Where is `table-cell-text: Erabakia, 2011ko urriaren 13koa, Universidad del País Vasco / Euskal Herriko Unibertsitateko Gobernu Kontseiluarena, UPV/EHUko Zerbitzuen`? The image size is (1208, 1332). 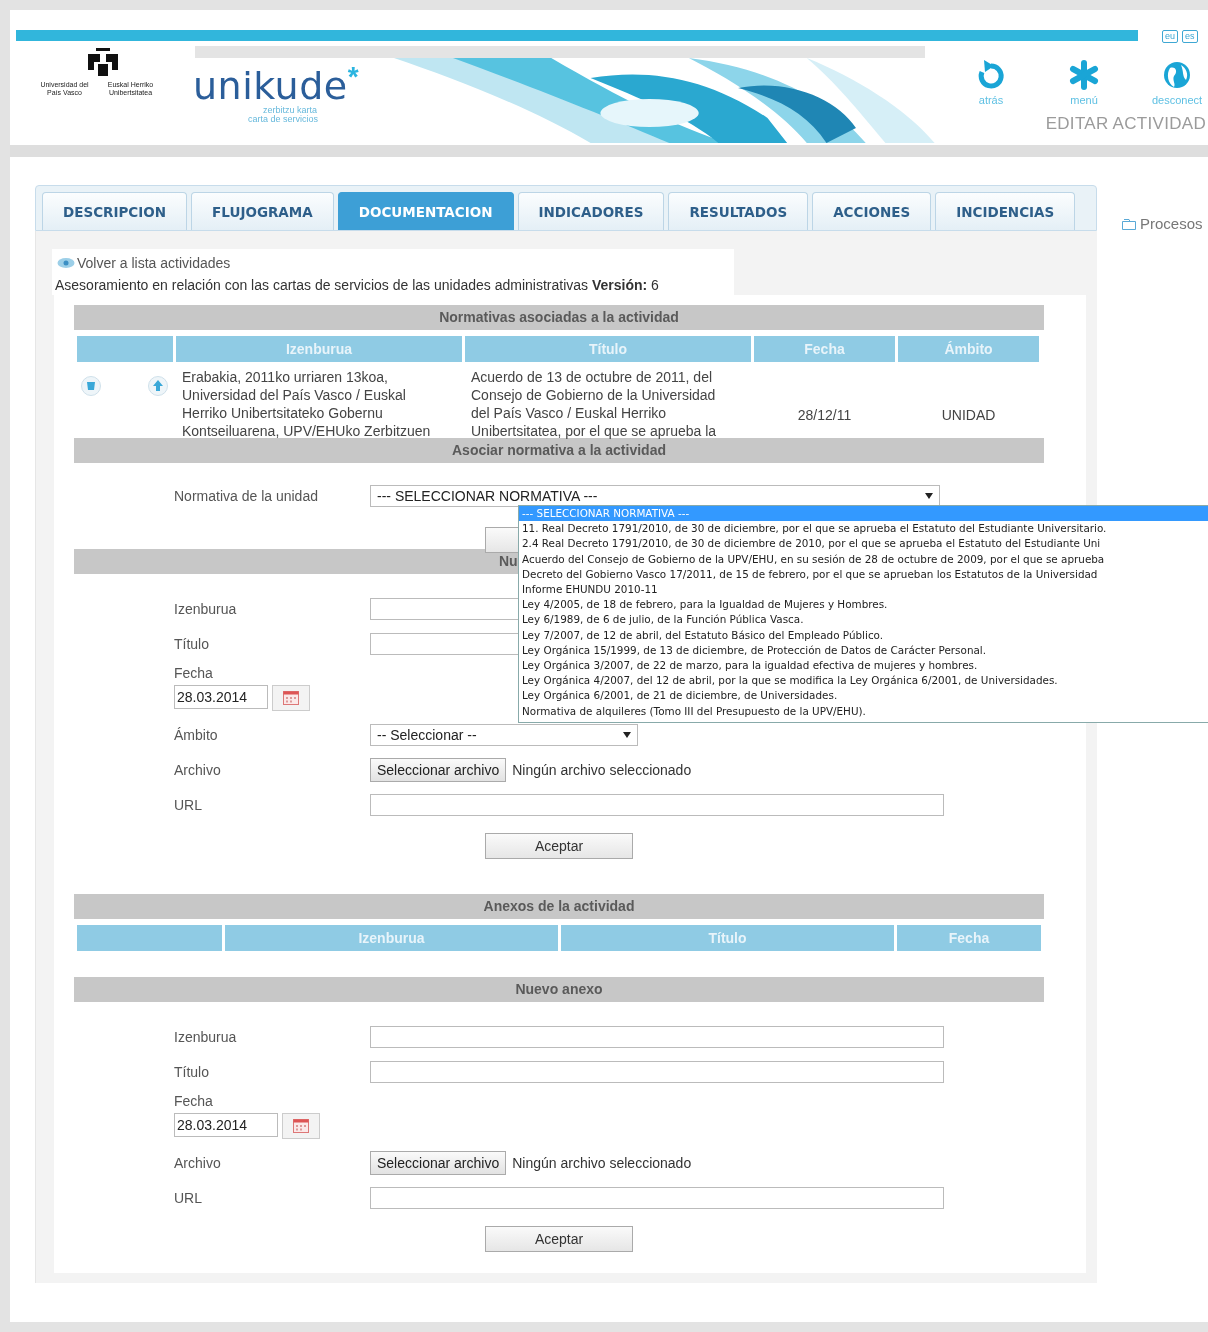 table-cell-text: Erabakia, 2011ko urriaren 13koa, Universidad del País Vasco / Euskal Herriko Unibertsitateko Gobernu Kontseiluarena, UPV/EHUko Zerbitzuen is located at coordinates (306, 404).